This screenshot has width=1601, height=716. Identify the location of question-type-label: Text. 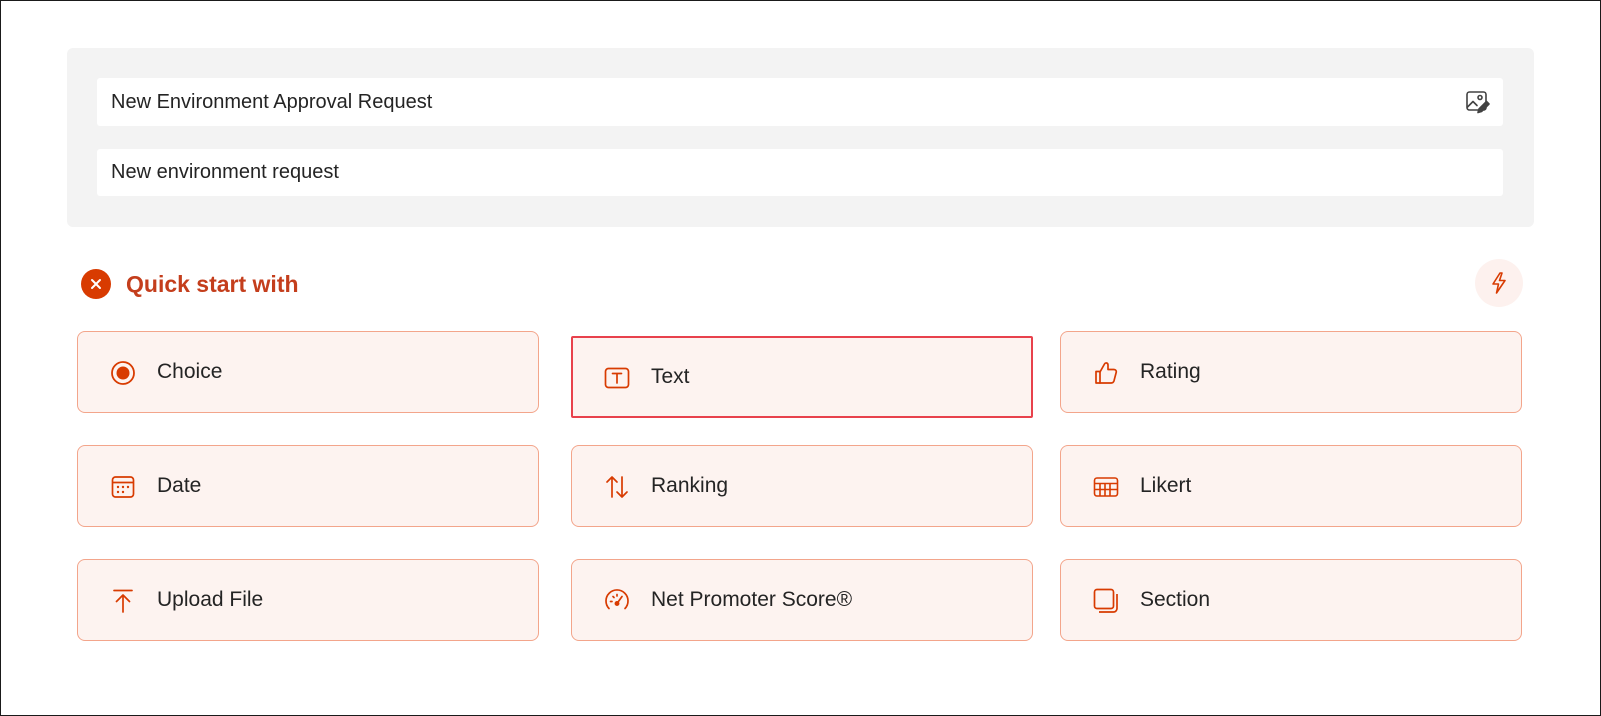
(670, 376).